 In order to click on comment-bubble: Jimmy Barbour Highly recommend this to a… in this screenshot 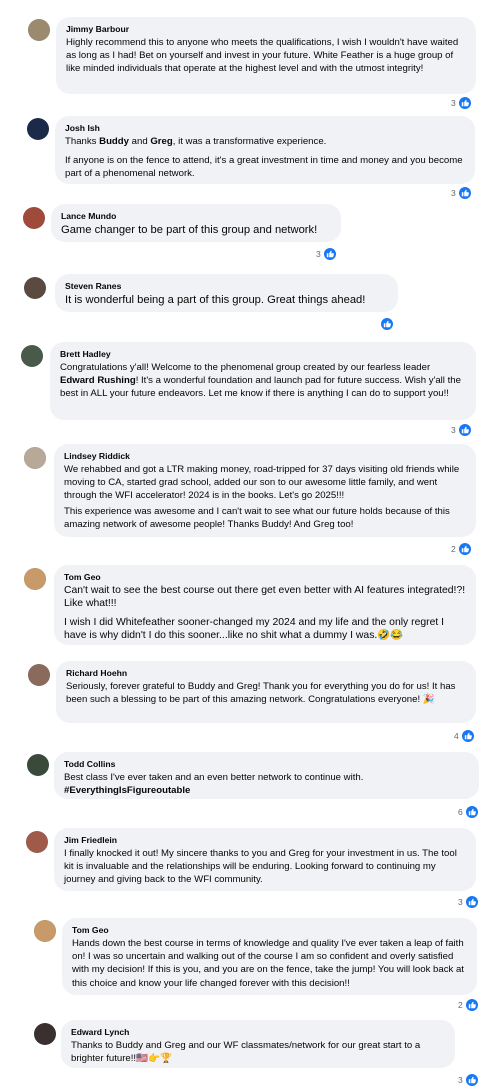, I will do `click(266, 55)`.